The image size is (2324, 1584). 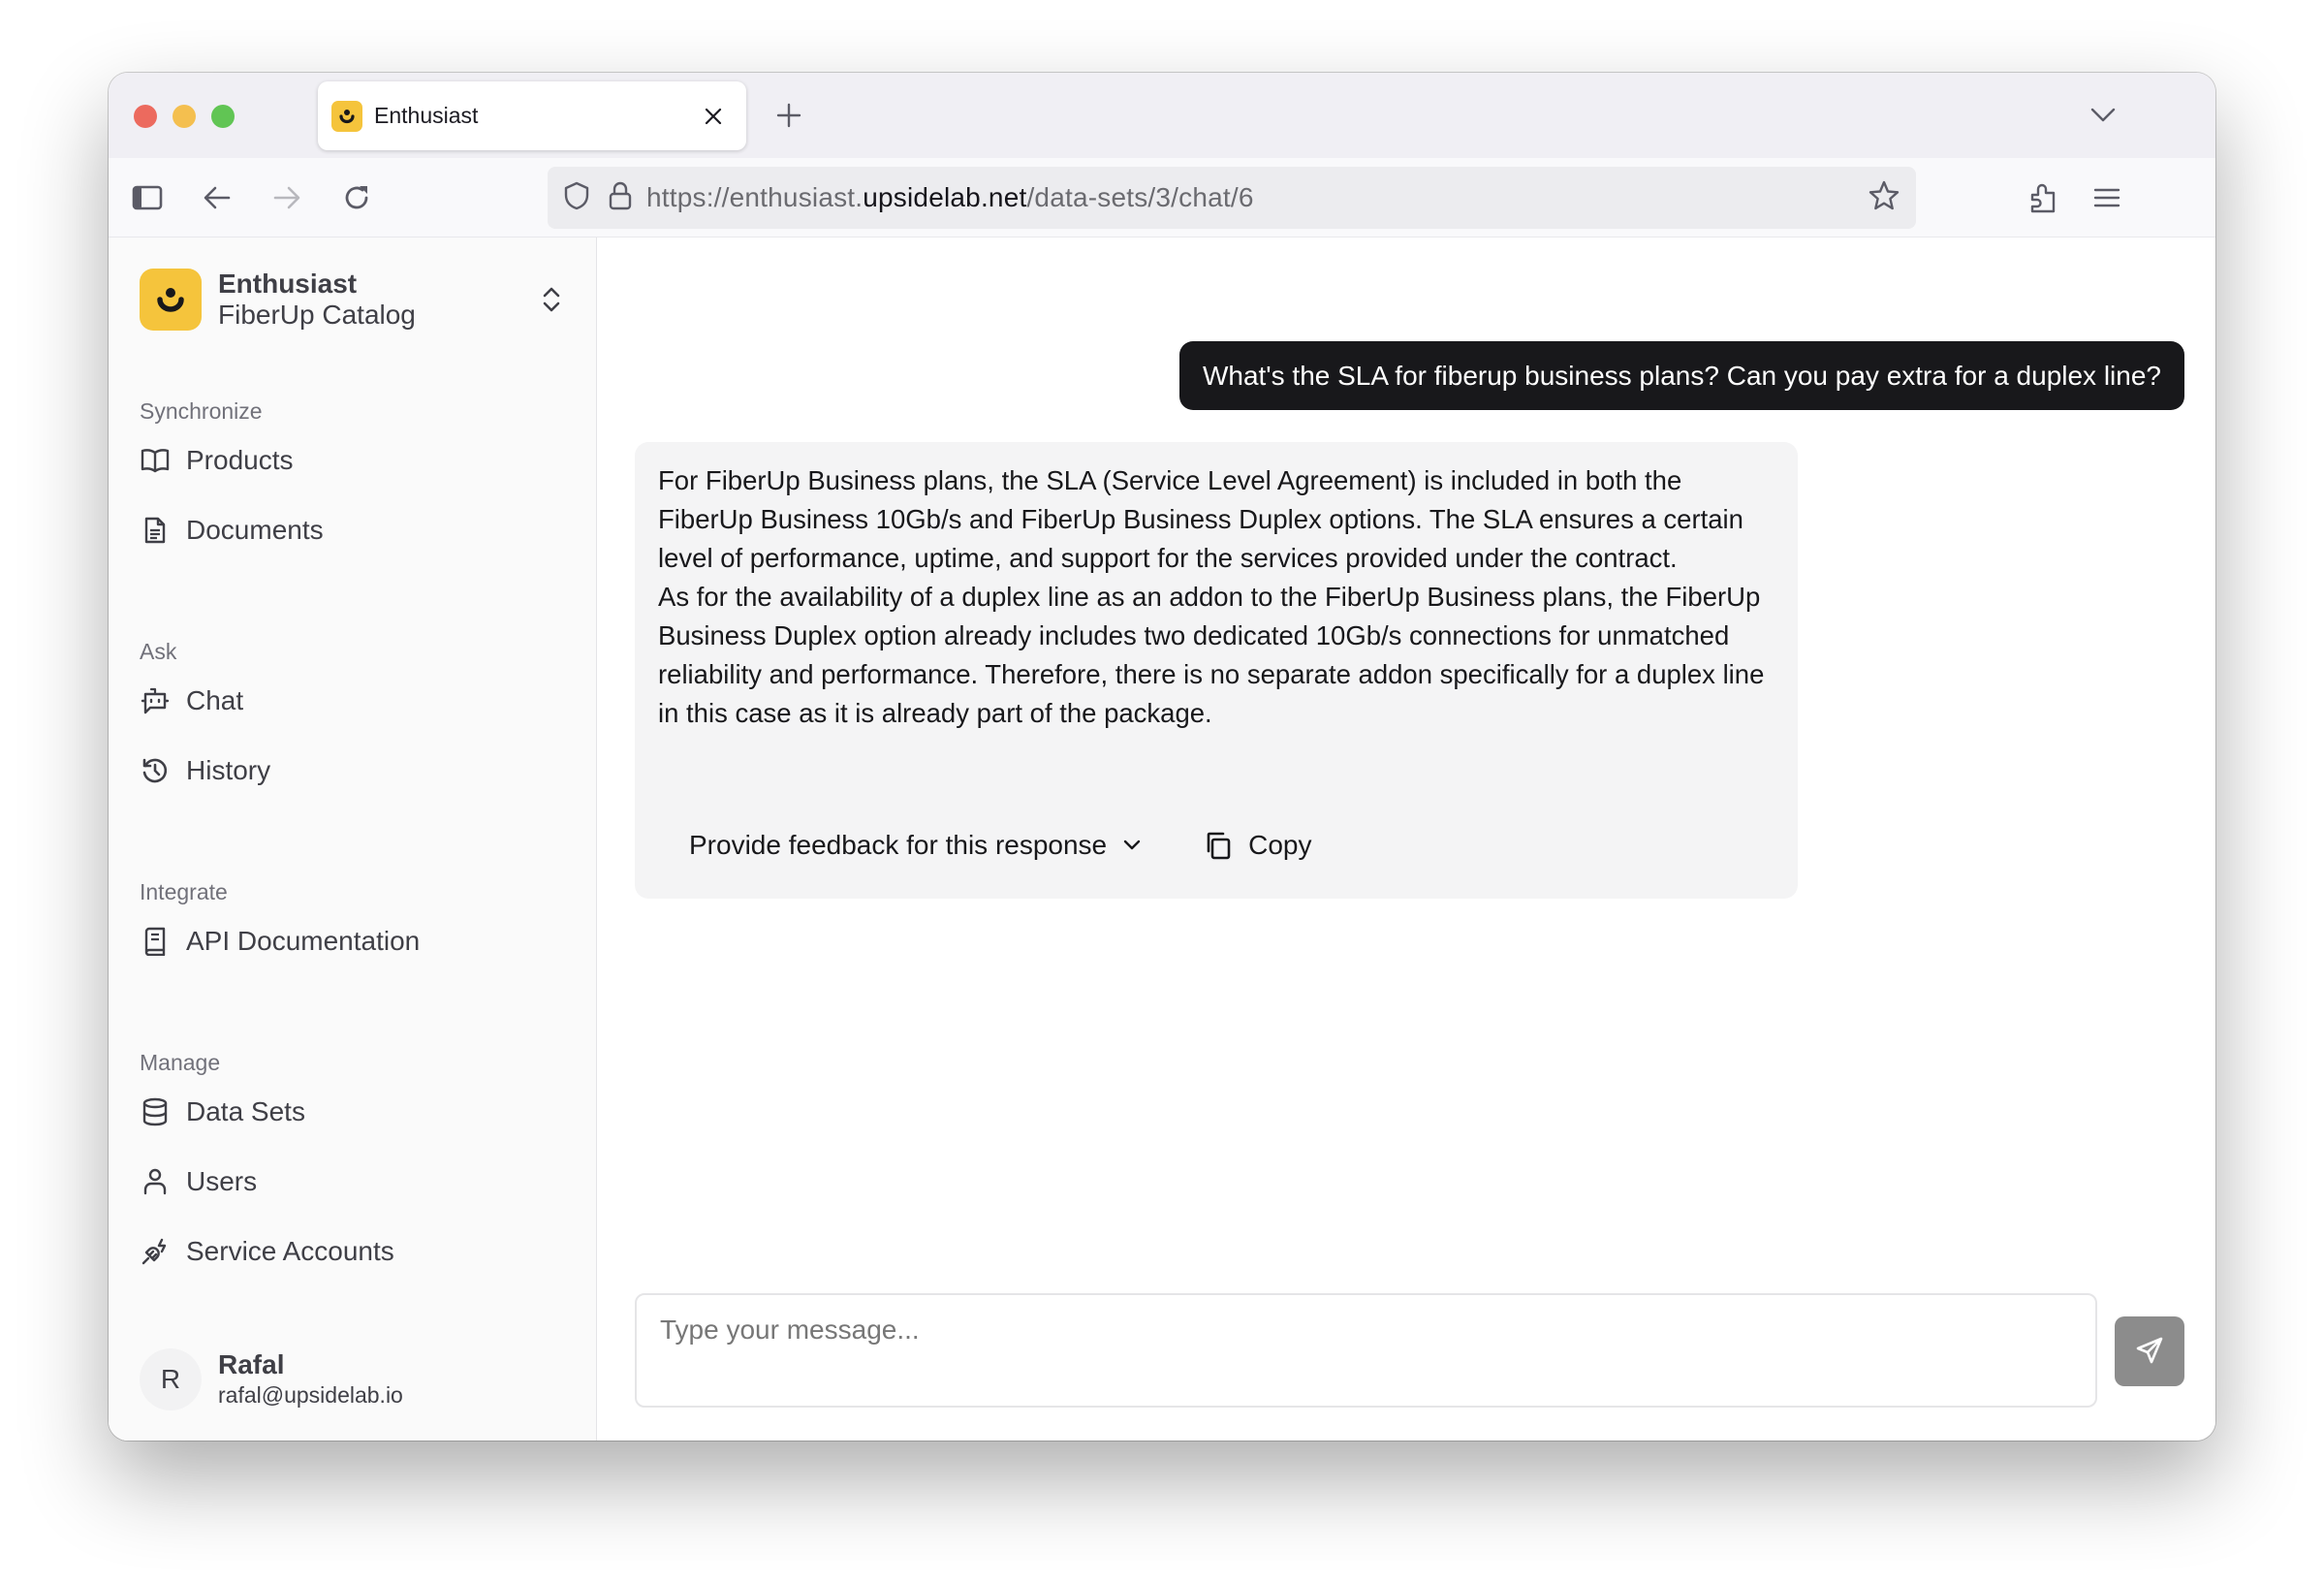 I want to click on nav-item-label: Service Accounts, so click(x=290, y=1251).